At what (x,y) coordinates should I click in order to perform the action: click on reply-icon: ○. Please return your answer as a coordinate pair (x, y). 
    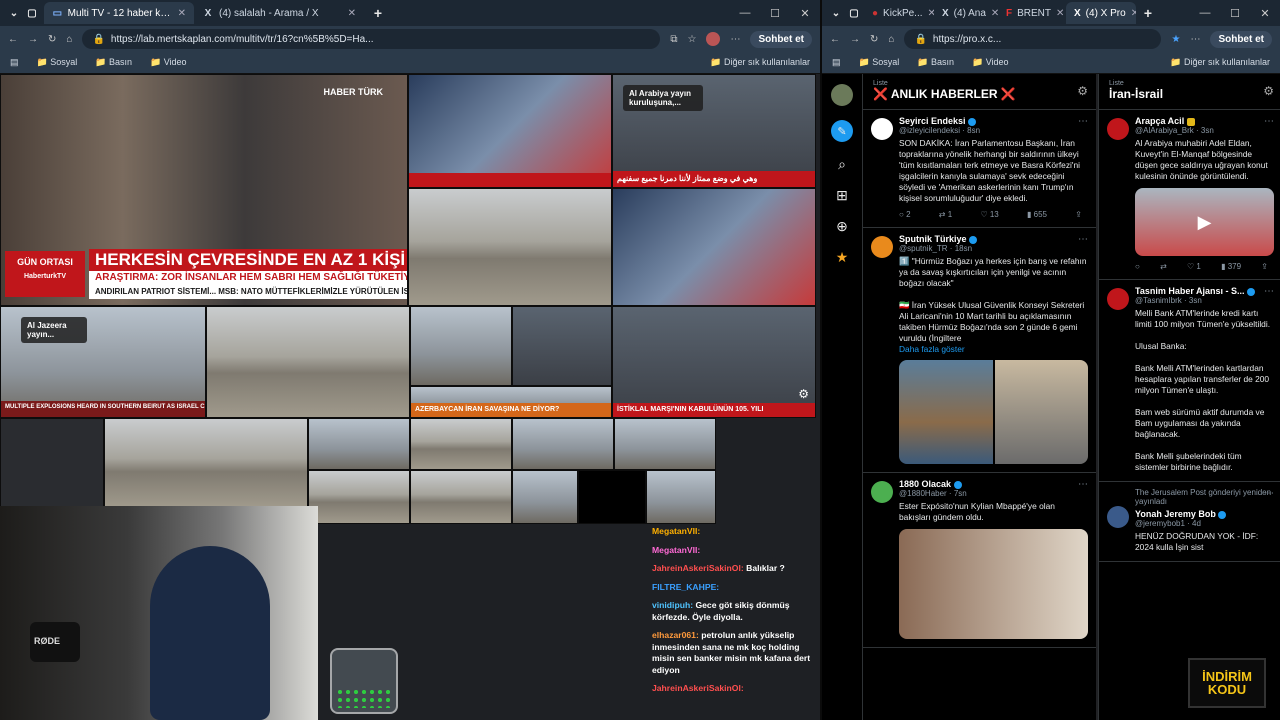
    Looking at the image, I should click on (1137, 266).